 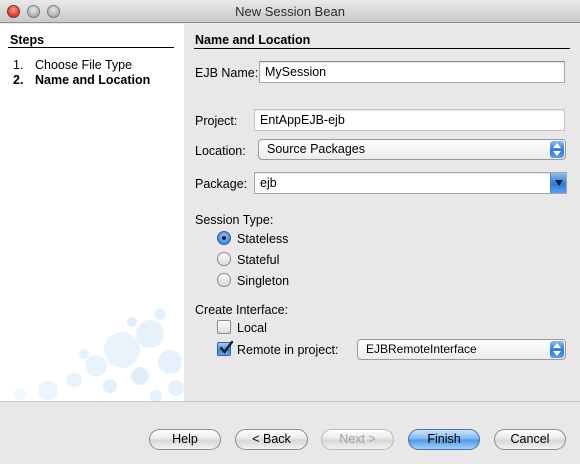 I want to click on stateful-radio, so click(x=224, y=259).